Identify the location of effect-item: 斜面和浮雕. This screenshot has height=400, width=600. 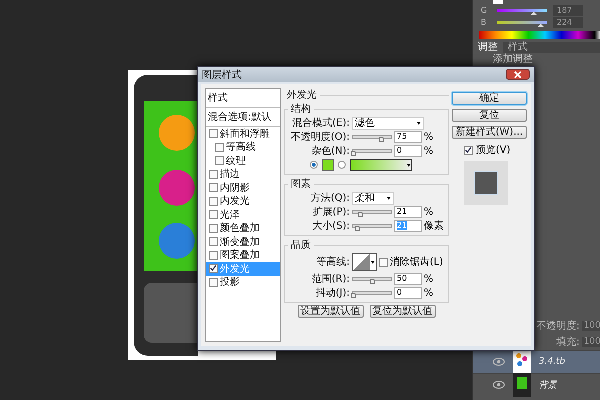
(243, 133).